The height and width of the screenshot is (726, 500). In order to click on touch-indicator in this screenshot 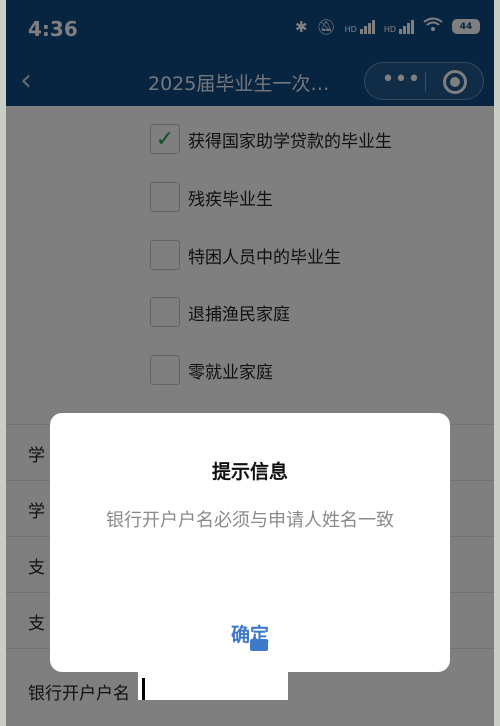, I will do `click(259, 645)`.